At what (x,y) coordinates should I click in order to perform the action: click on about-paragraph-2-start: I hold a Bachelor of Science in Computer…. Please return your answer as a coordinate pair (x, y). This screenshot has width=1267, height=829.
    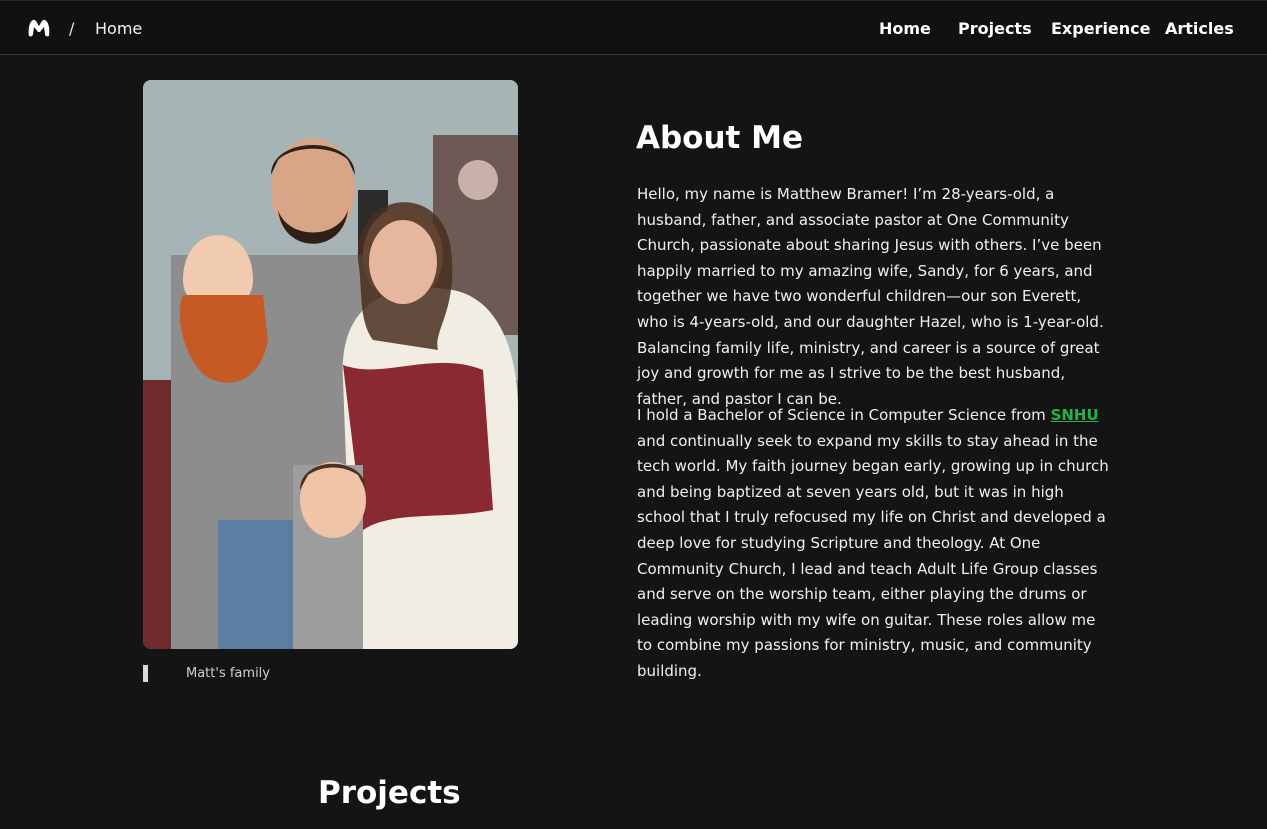
    Looking at the image, I should click on (844, 415).